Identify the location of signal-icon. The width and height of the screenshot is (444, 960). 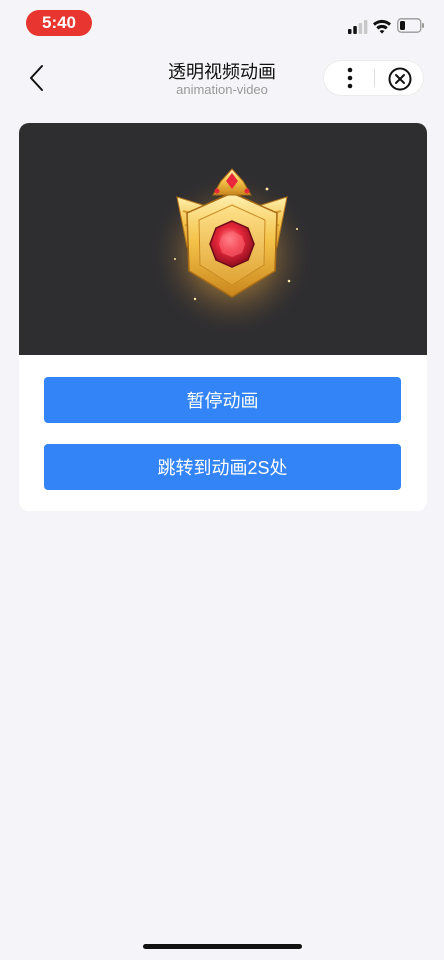
(358, 27).